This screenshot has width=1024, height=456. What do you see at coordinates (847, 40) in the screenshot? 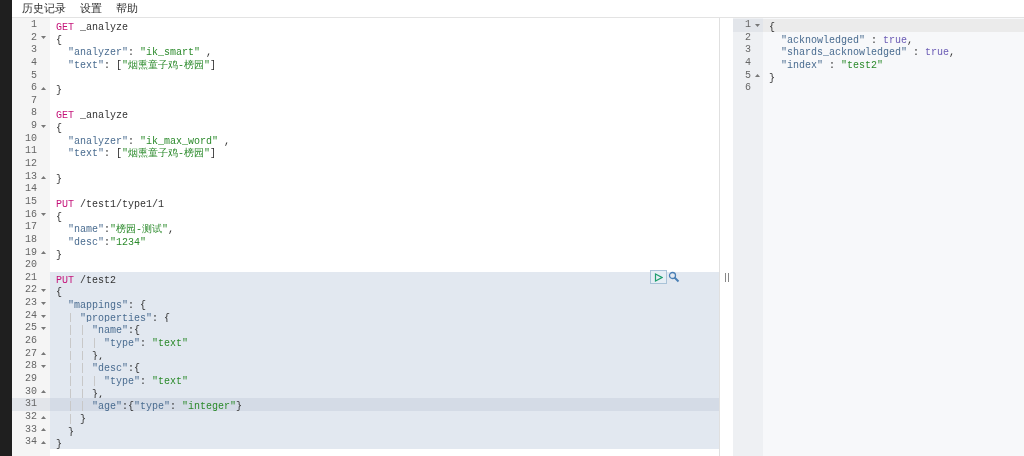
I see `code-line: "acknowledged" : true,` at bounding box center [847, 40].